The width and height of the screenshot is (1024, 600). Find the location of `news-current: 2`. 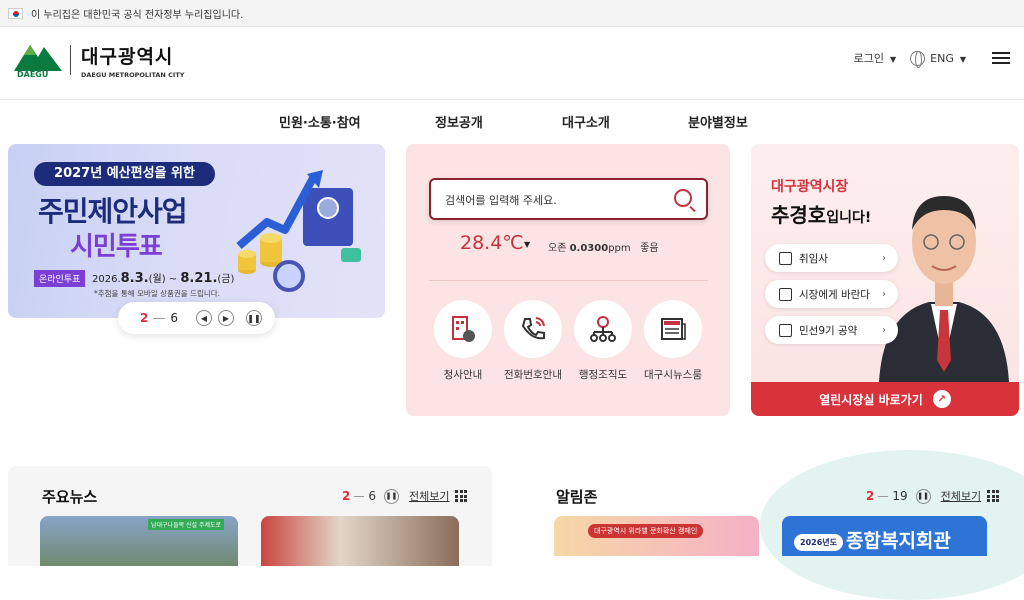

news-current: 2 is located at coordinates (346, 496).